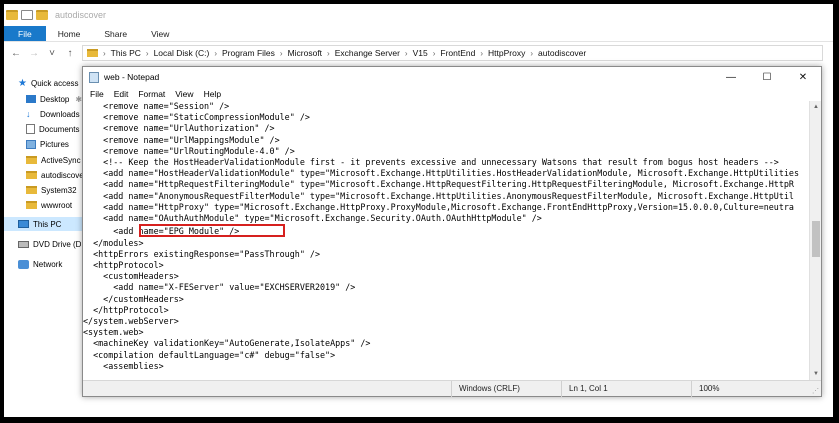  I want to click on close-button: ✕, so click(803, 77).